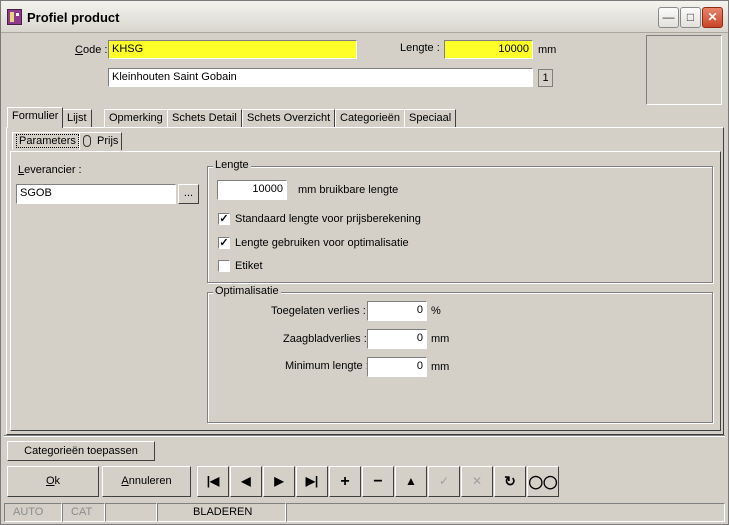 The height and width of the screenshot is (525, 729). Describe the element at coordinates (322, 243) in the screenshot. I see `optimalisatie-lengte-label: Lengte gebruiken voor optimalisatie` at that location.